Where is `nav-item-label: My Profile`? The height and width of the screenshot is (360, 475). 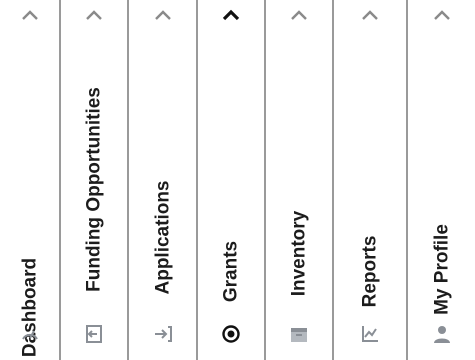
nav-item-label: My Profile is located at coordinates (441, 269).